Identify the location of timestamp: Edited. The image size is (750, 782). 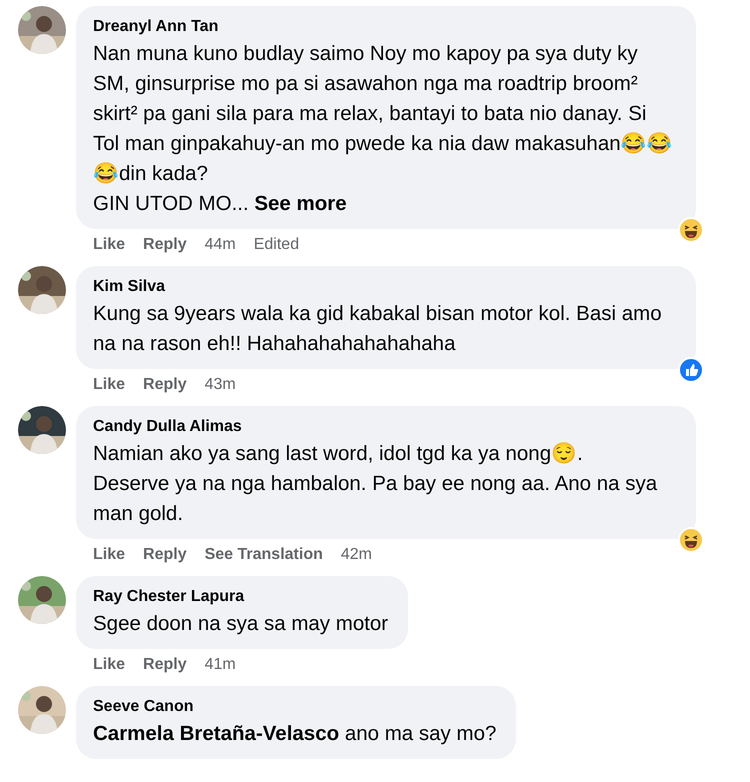
(277, 245).